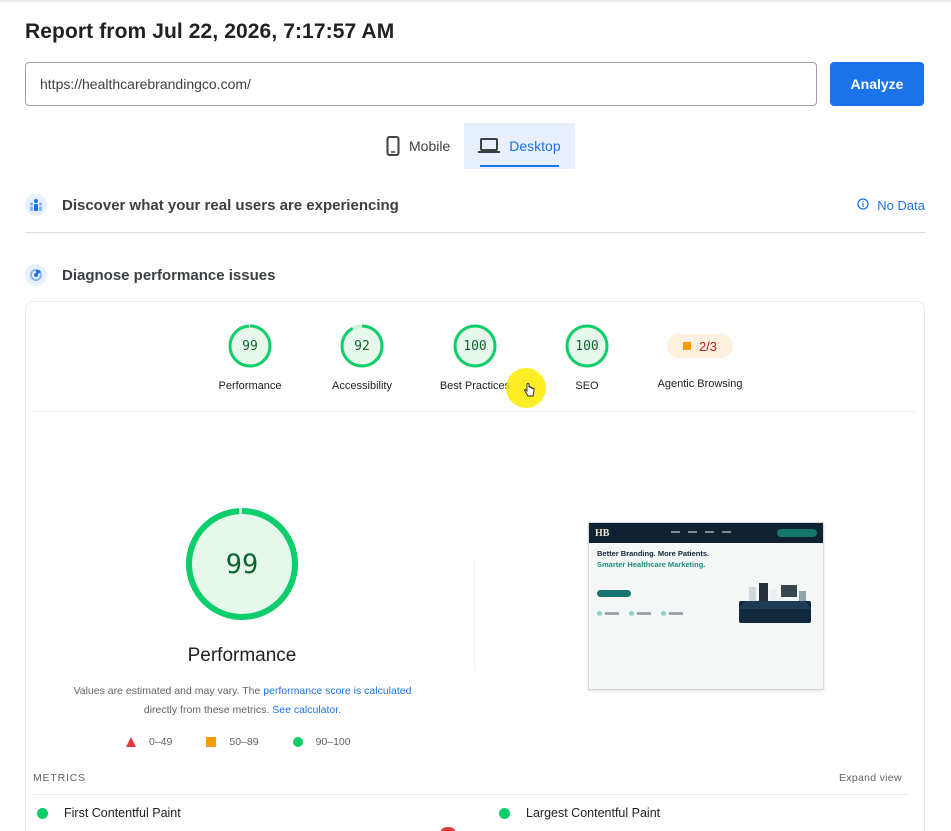 The width and height of the screenshot is (951, 831). I want to click on gauge-agentic-browsing: 2/3 Agentic Browsing, so click(700, 357).